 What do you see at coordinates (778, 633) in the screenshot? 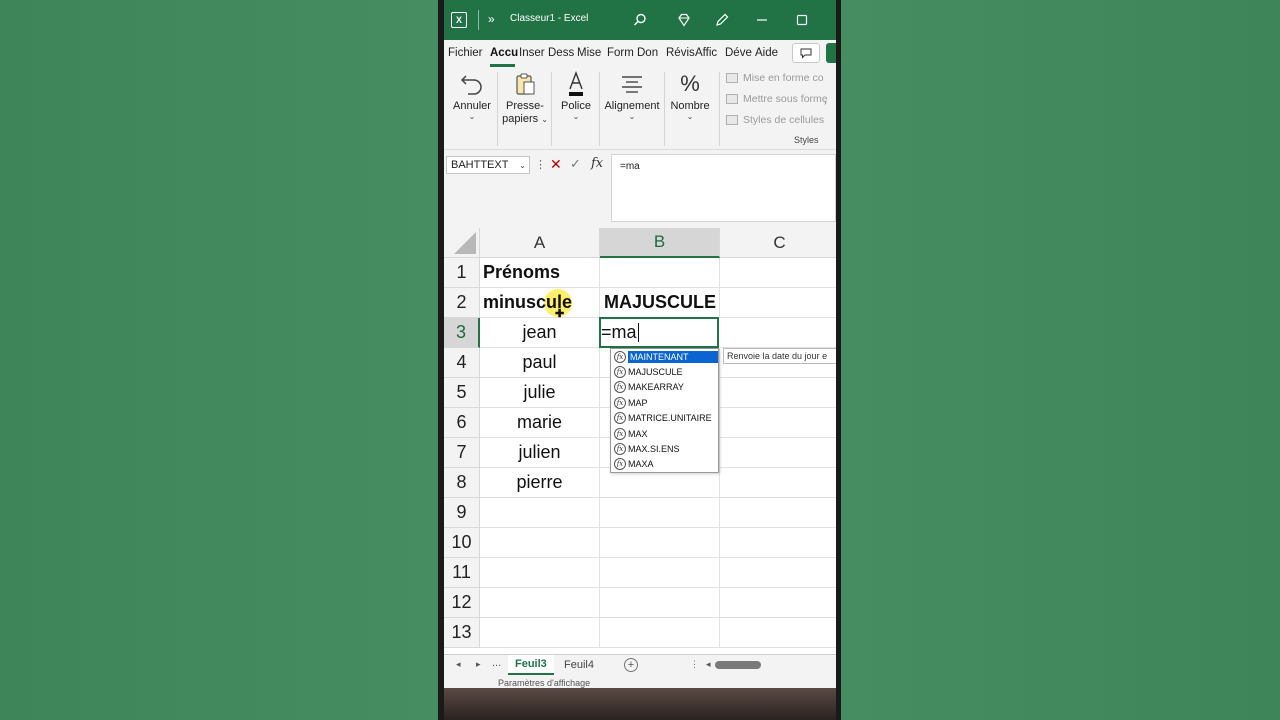
I see `cell-c13` at bounding box center [778, 633].